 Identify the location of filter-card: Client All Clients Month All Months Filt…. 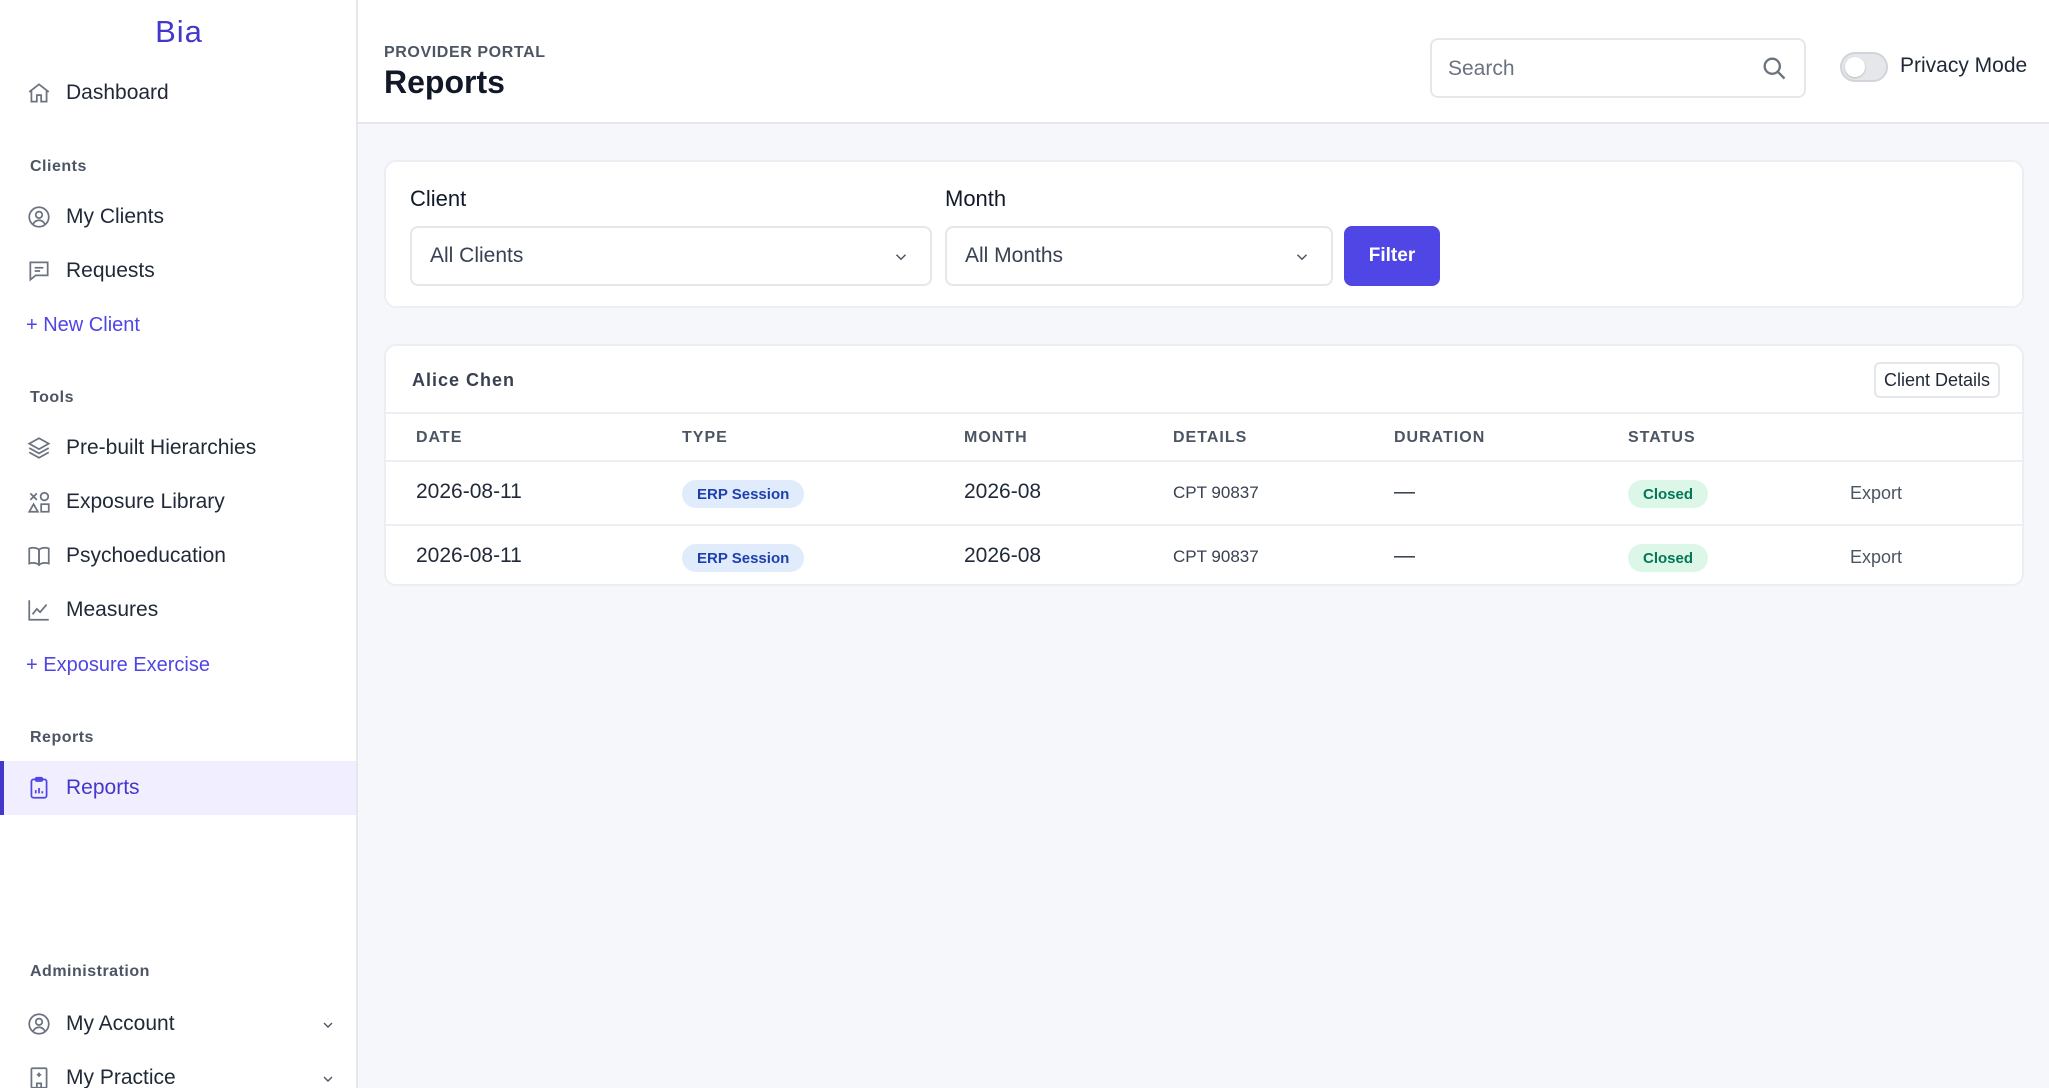
(1204, 234).